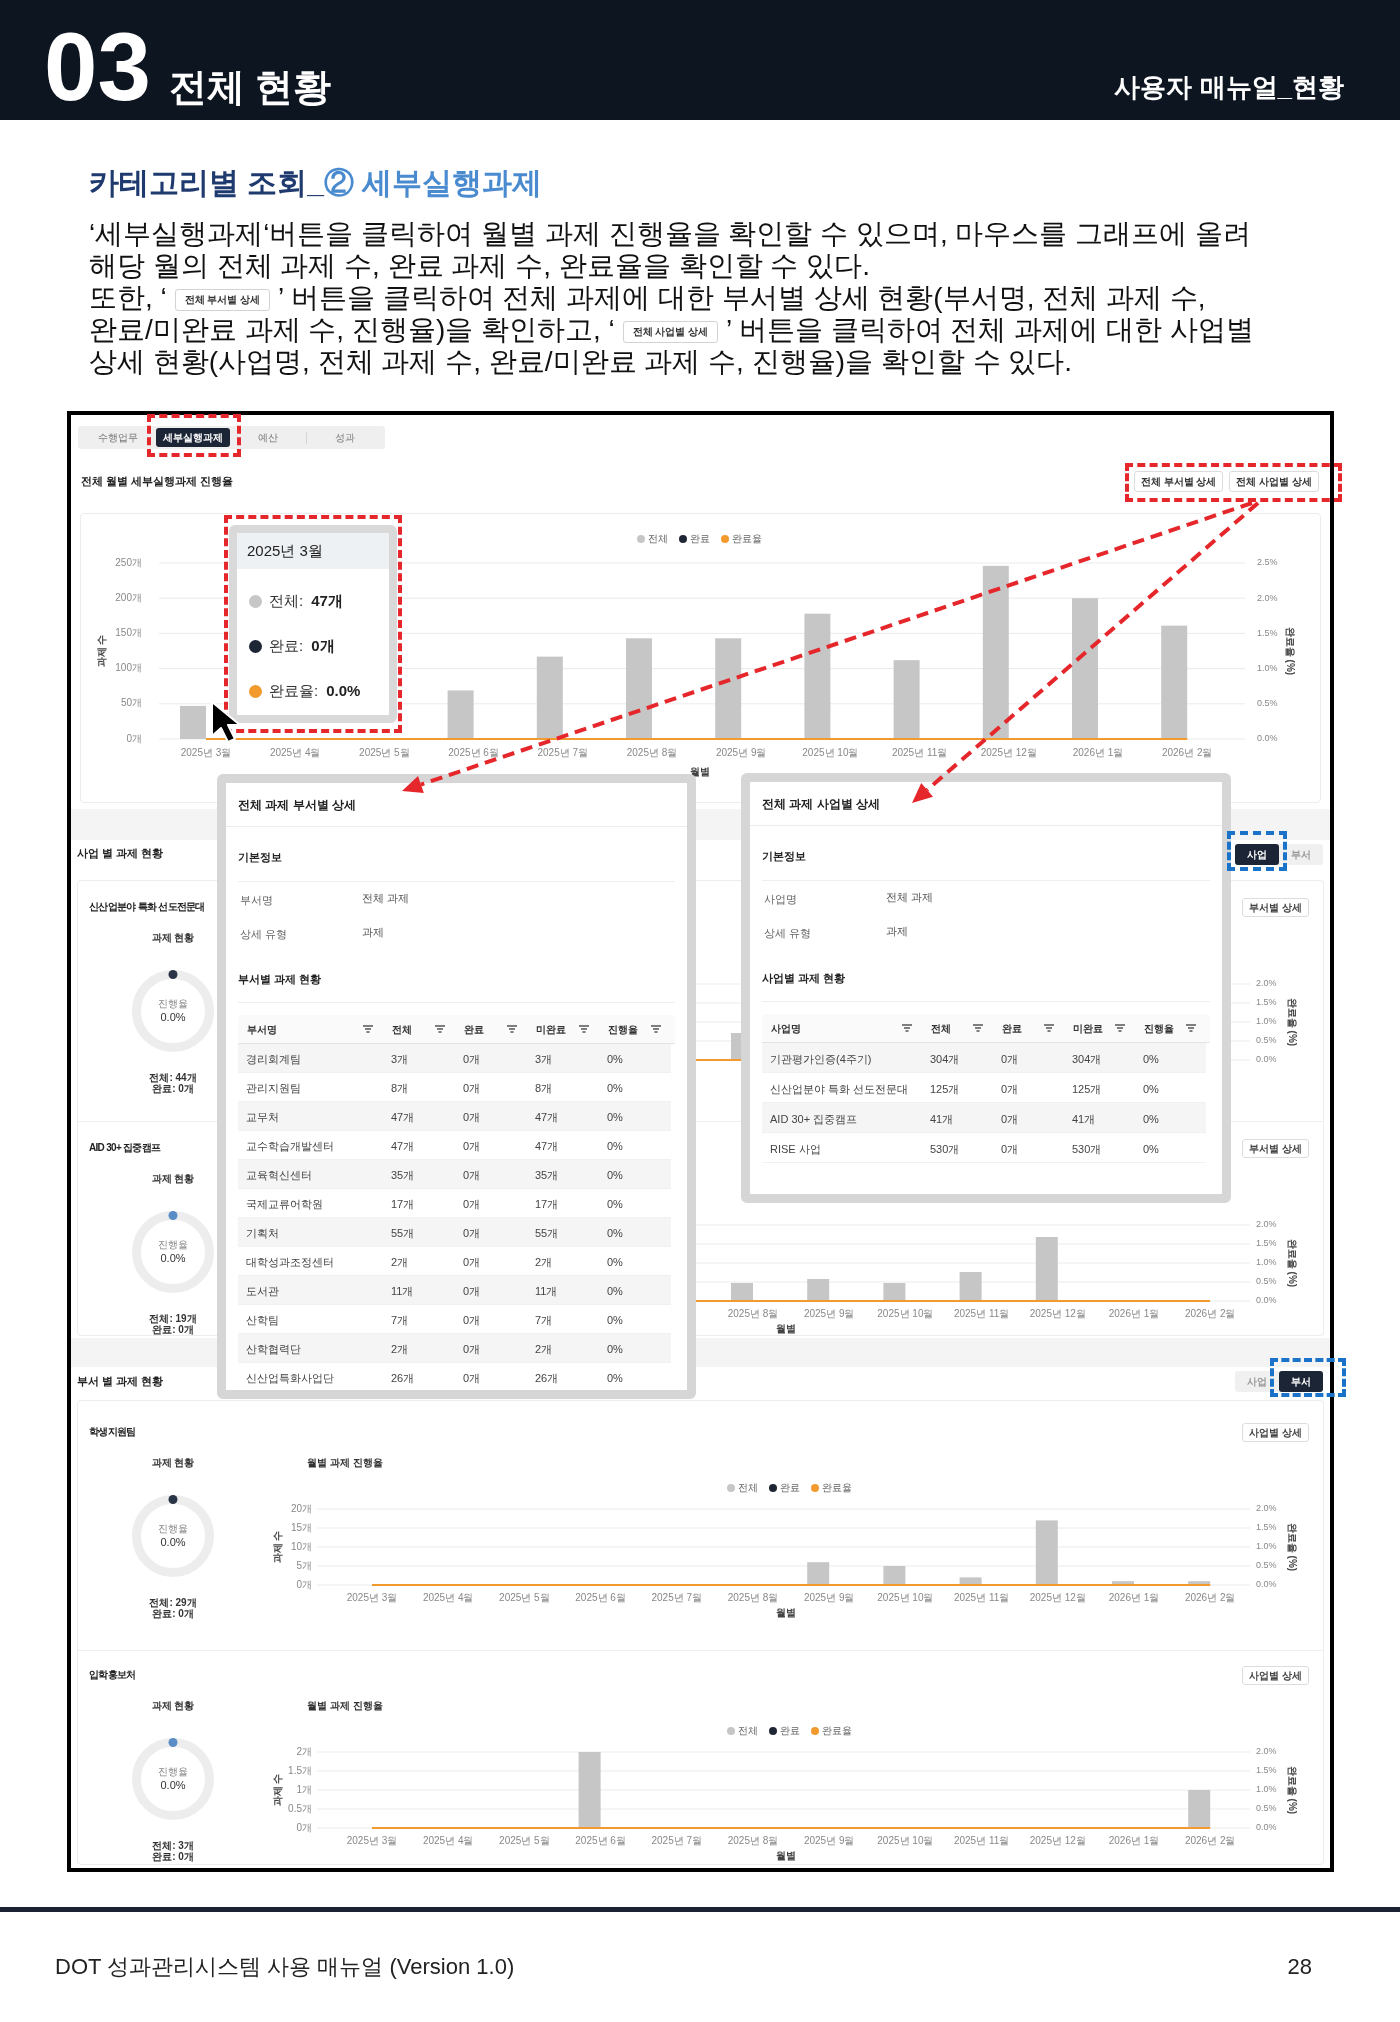 The image size is (1400, 2022). I want to click on axis-tick-label: 15개, so click(301, 1527).